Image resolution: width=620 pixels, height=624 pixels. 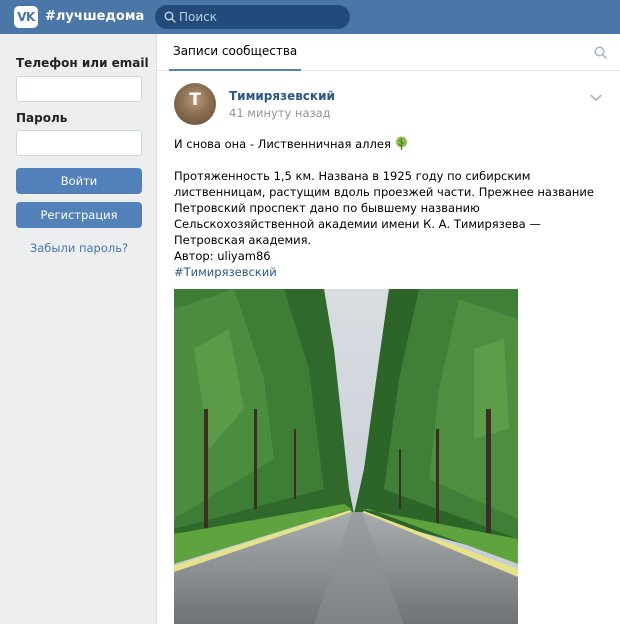 What do you see at coordinates (79, 181) in the screenshot?
I see `login-button: Войти` at bounding box center [79, 181].